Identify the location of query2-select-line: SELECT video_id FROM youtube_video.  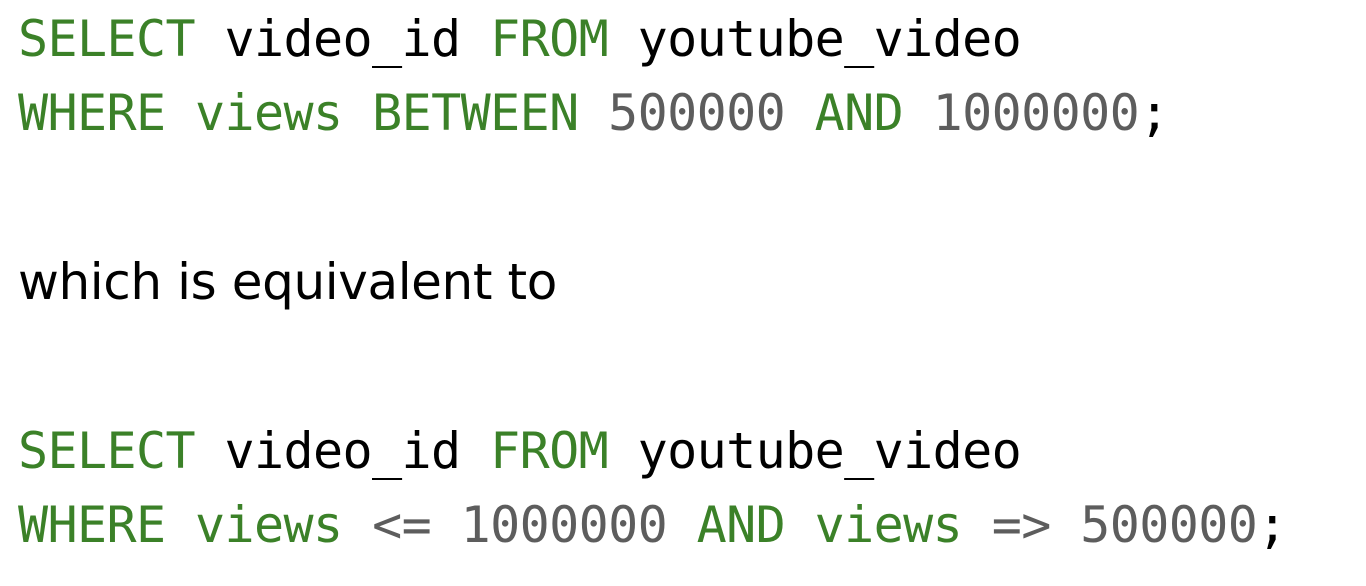
(520, 451).